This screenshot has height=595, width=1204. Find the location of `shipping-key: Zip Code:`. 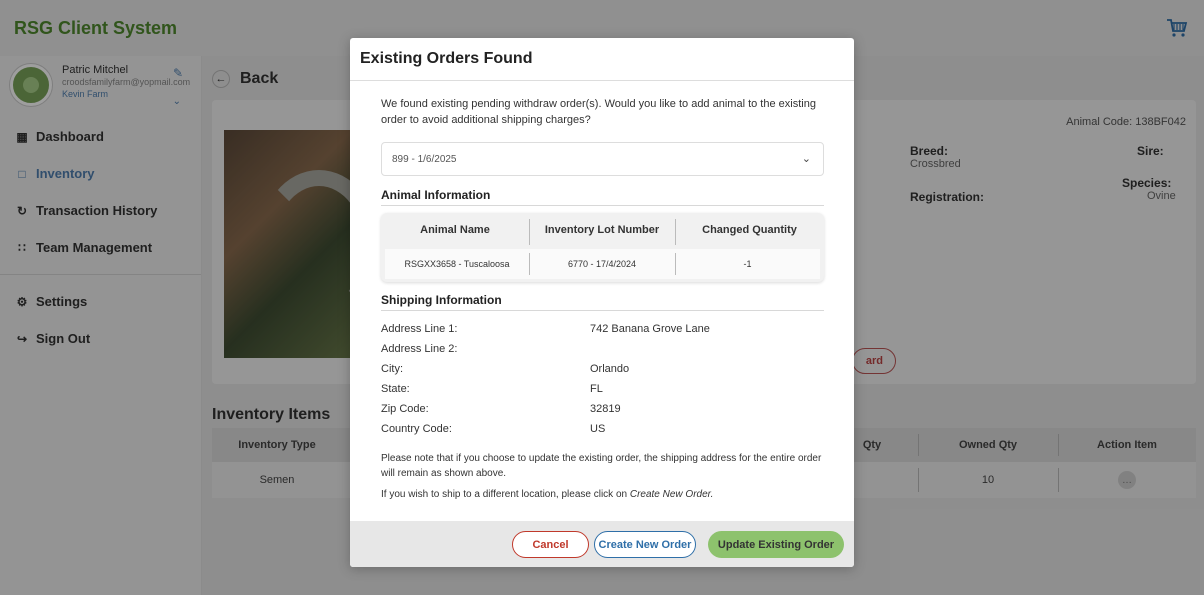

shipping-key: Zip Code: is located at coordinates (405, 409).